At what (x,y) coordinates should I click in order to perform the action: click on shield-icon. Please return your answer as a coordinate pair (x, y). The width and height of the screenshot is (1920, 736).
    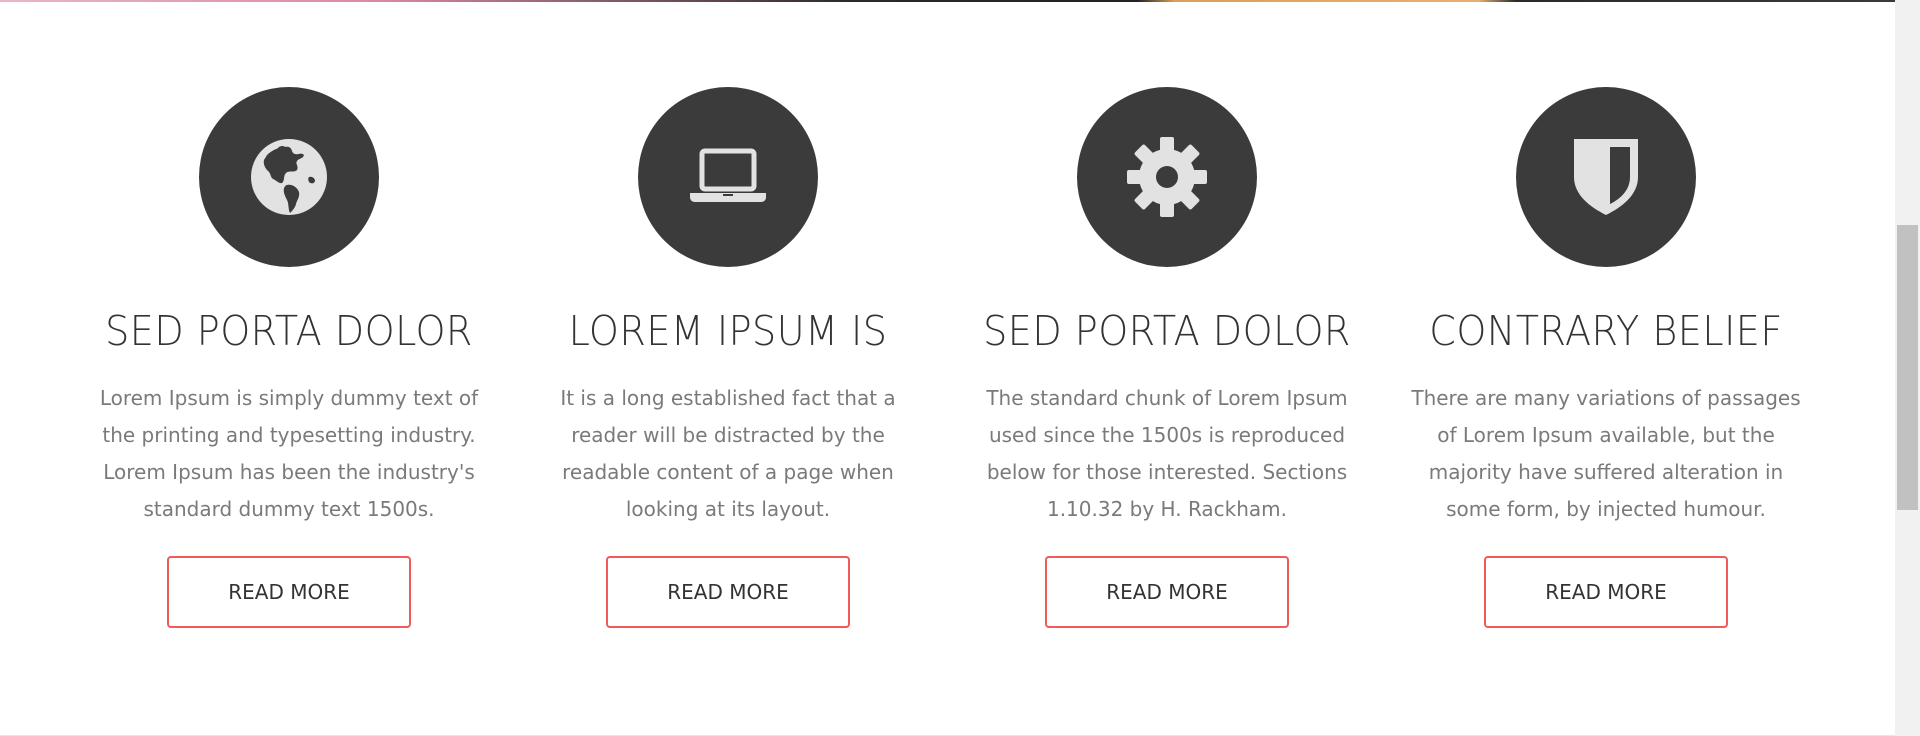
    Looking at the image, I should click on (1606, 177).